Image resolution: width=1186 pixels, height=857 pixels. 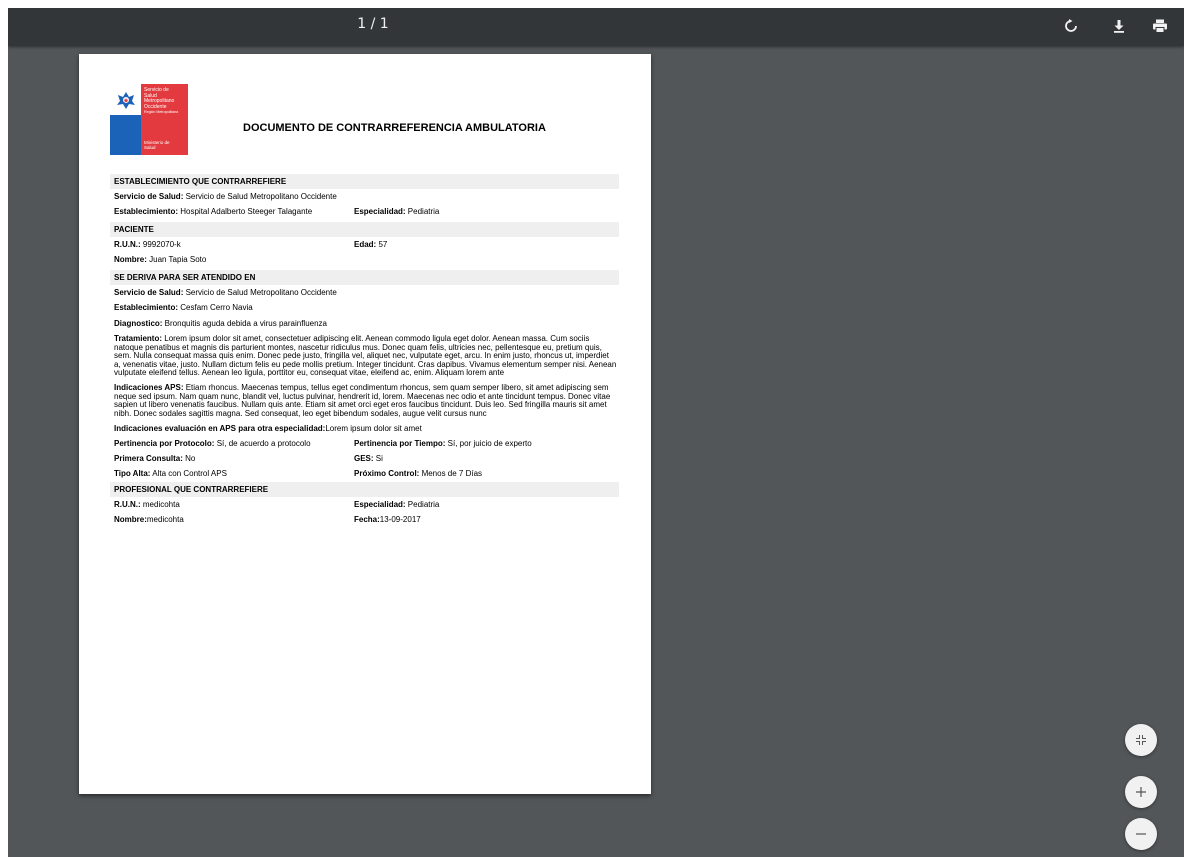 I want to click on rotate-icon, so click(x=1071, y=25).